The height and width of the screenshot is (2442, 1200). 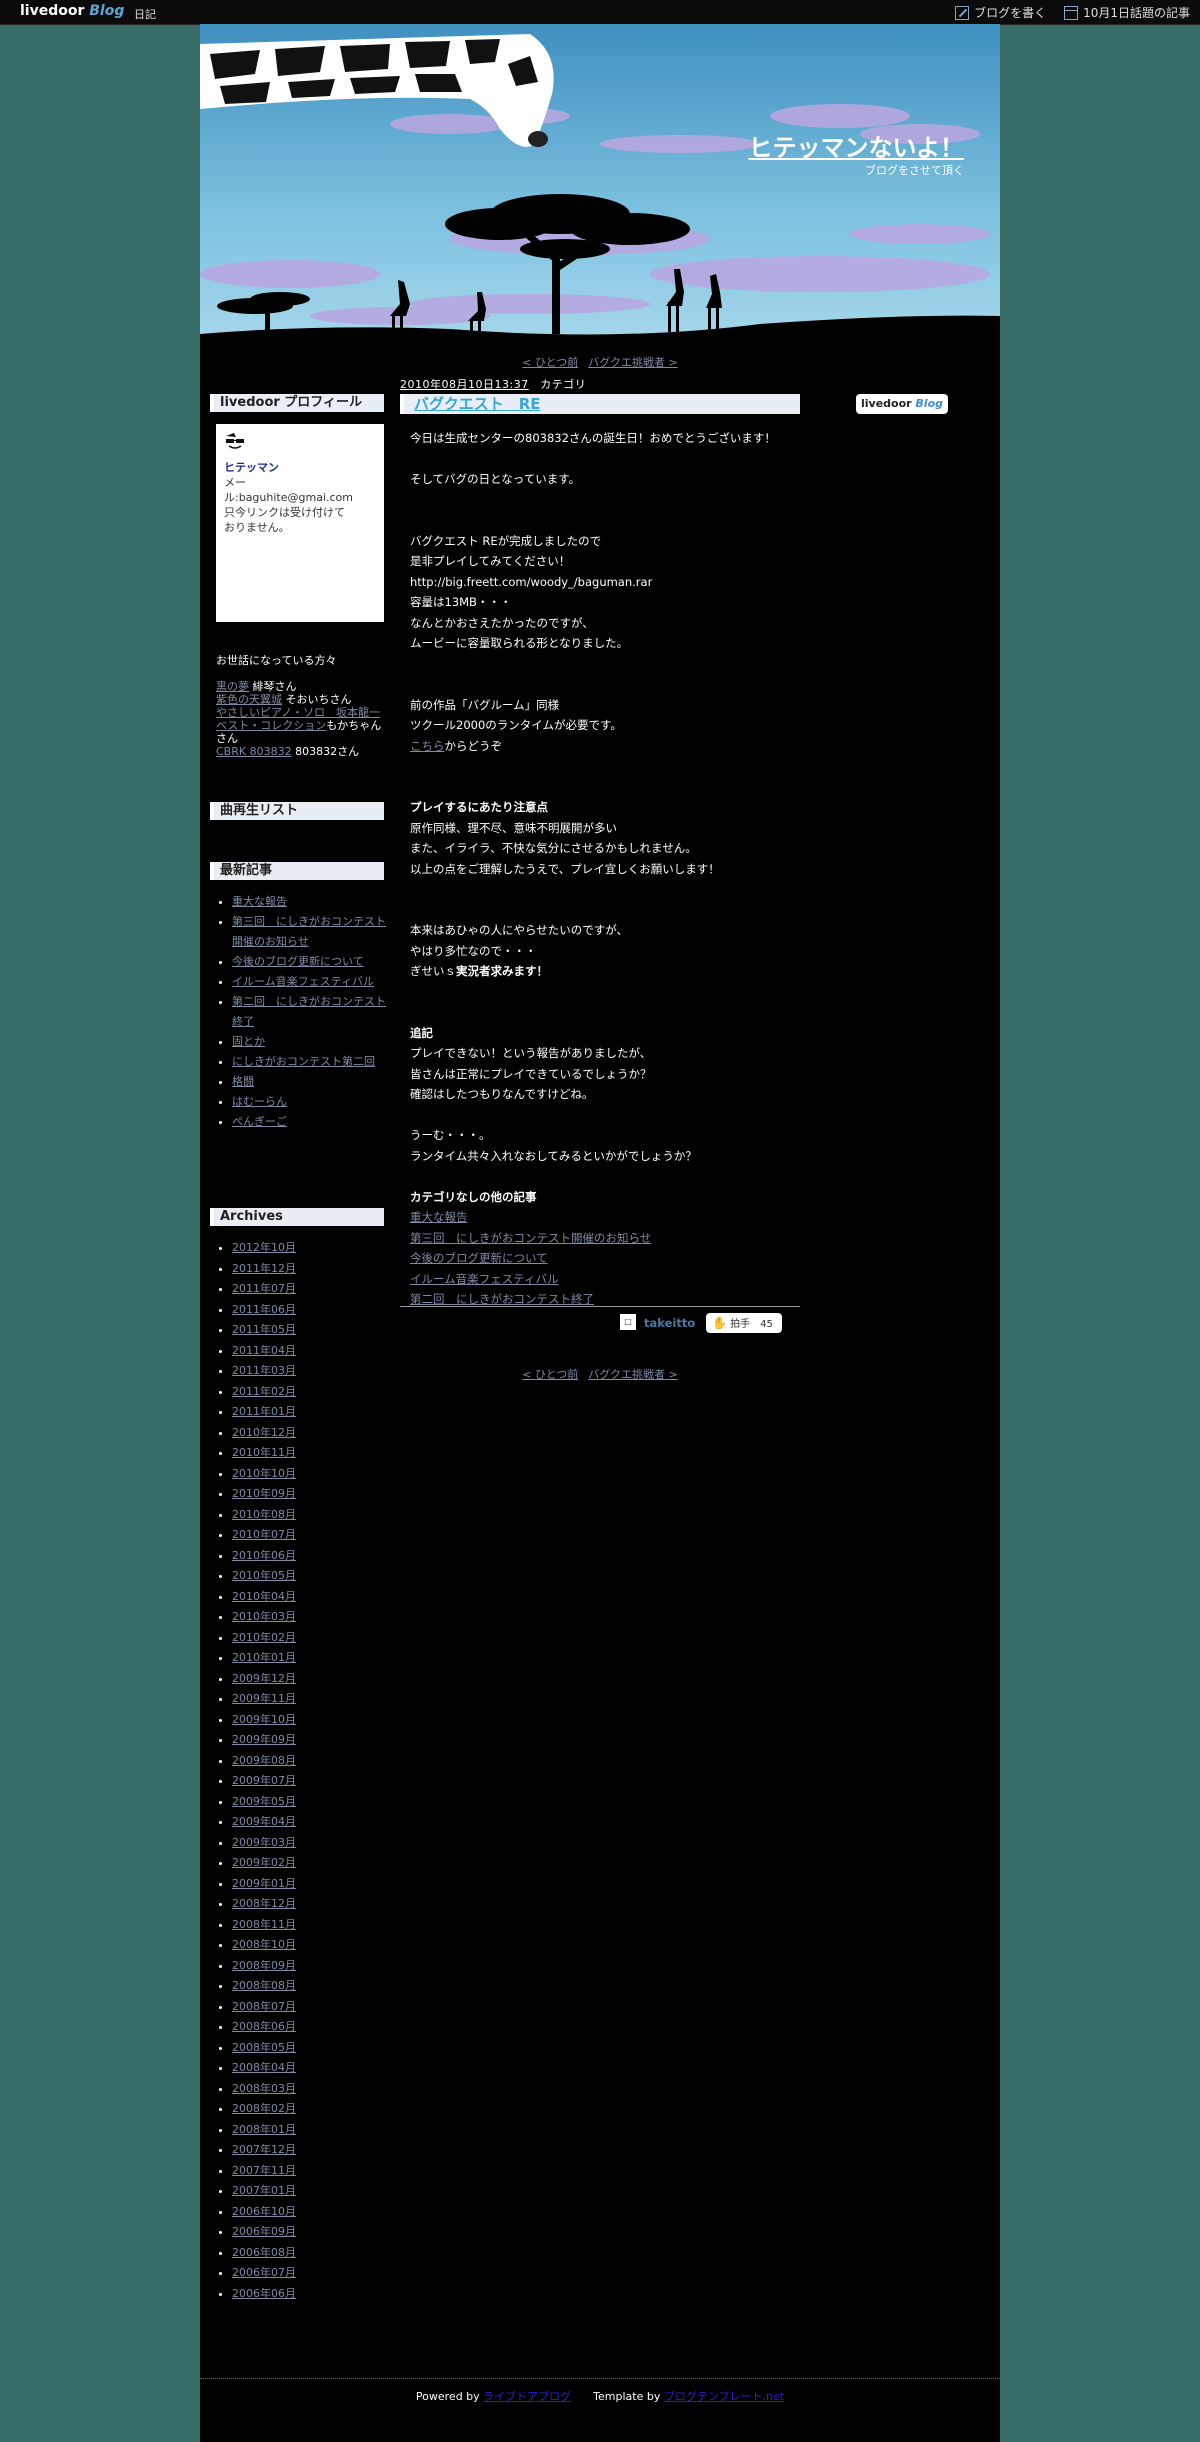 What do you see at coordinates (724, 2396) in the screenshot?
I see `template-credit-link: ブログテンプレート.net` at bounding box center [724, 2396].